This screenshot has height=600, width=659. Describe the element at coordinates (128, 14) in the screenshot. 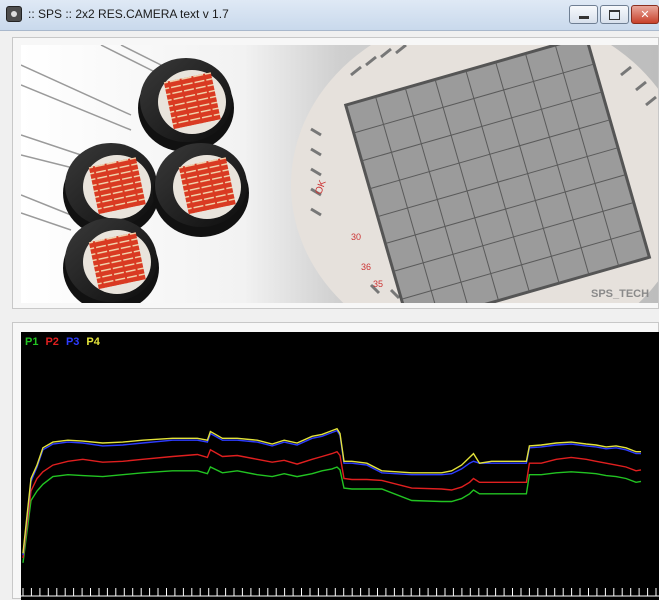

I see `window-title: :: SPS :: 2x2 RES.CAMERA text v 1.7` at that location.